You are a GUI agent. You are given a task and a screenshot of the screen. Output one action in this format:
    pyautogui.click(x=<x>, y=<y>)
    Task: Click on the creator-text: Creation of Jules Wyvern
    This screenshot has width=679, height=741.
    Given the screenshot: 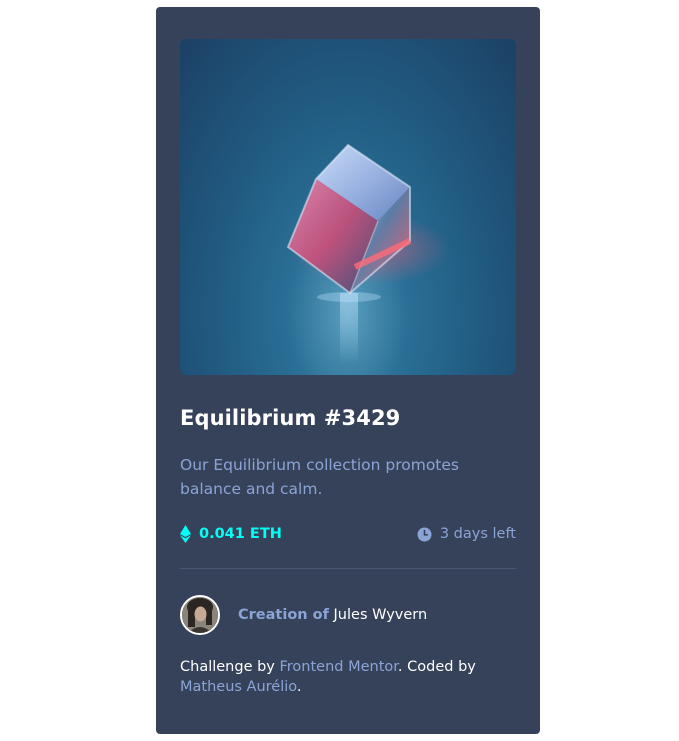 What is the action you would take?
    pyautogui.click(x=332, y=615)
    